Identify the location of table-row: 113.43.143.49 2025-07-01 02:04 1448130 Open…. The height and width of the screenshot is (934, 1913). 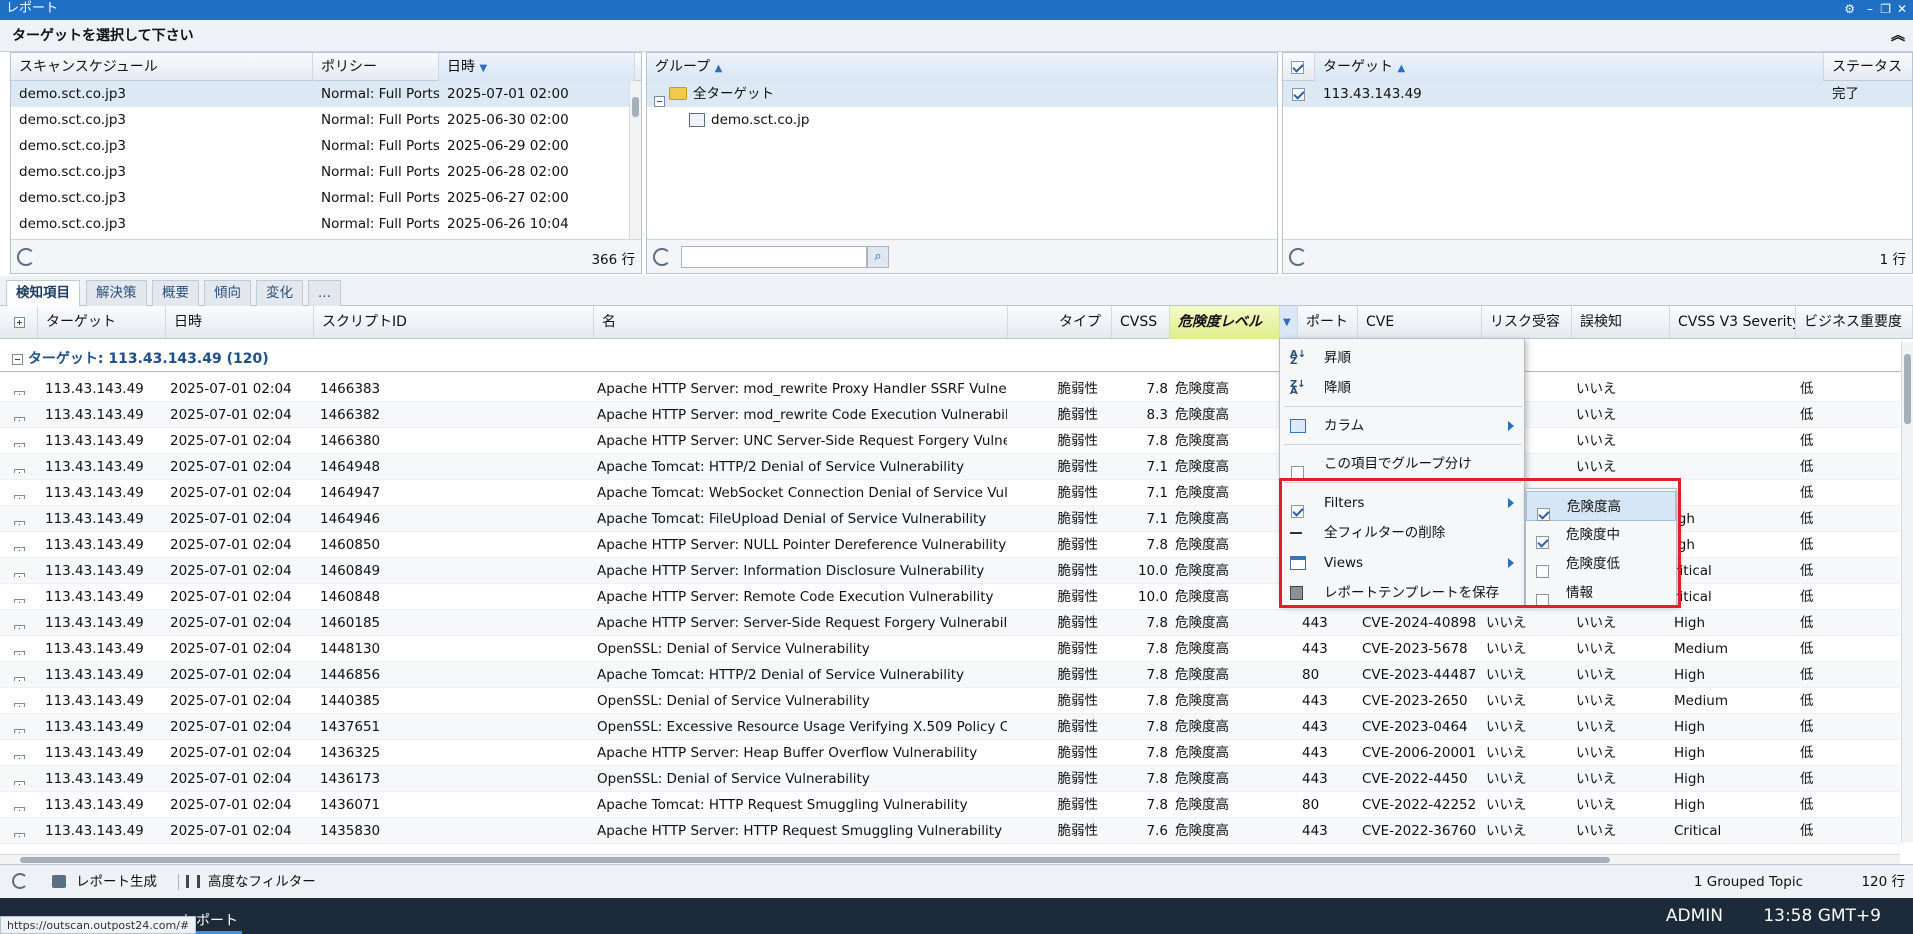
(950, 649).